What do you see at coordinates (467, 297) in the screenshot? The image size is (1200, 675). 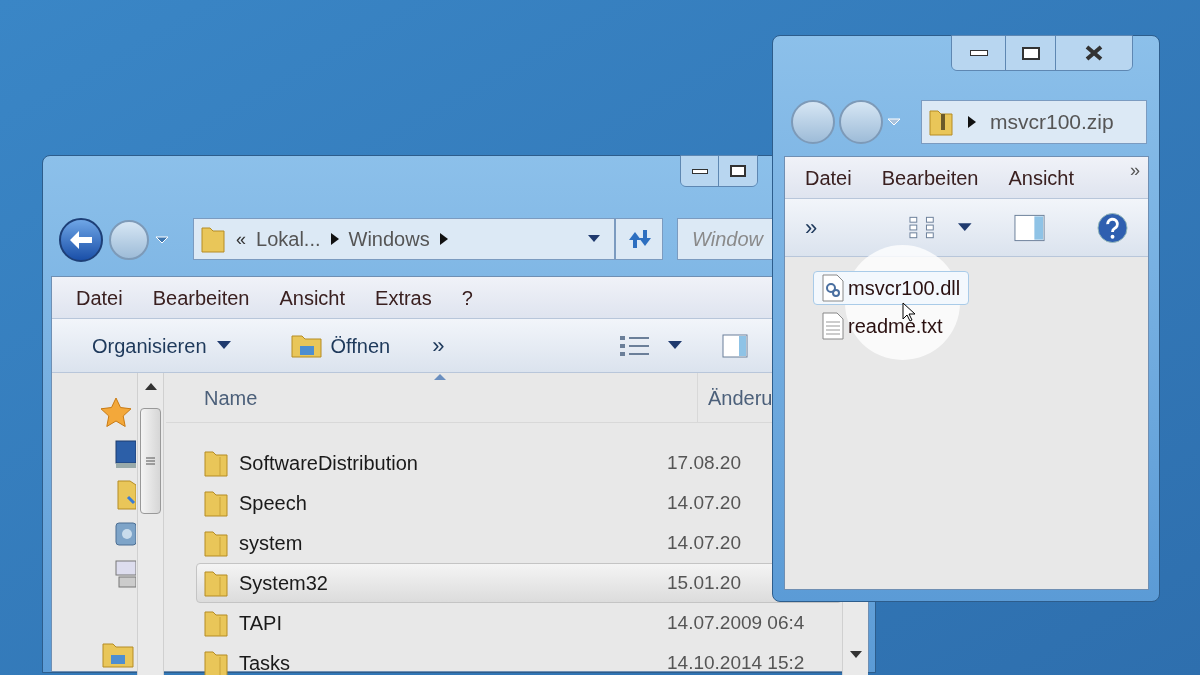 I see `menu-item: ?` at bounding box center [467, 297].